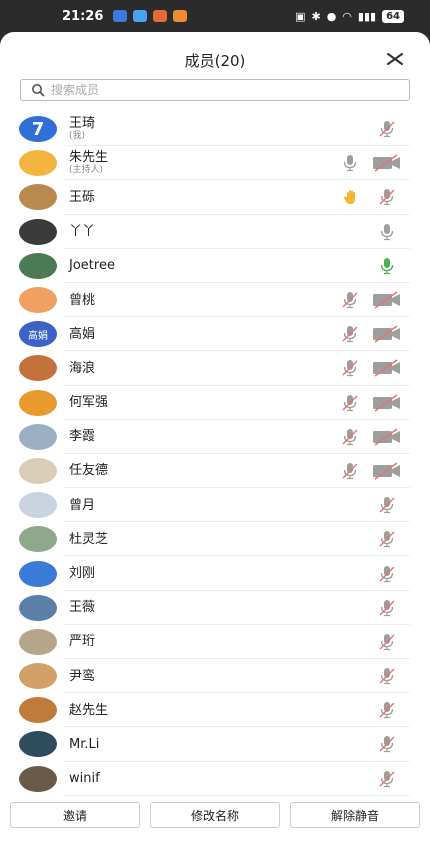 Image resolution: width=430 pixels, height=858 pixels. What do you see at coordinates (215, 710) in the screenshot?
I see `member-row: 赵先生` at bounding box center [215, 710].